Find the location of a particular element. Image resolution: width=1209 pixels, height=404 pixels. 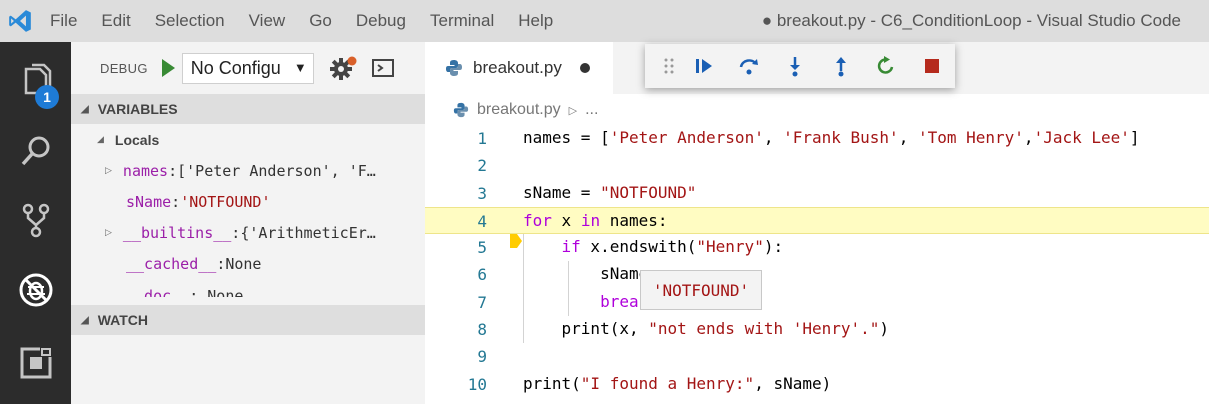

search-button is located at coordinates (35, 151).